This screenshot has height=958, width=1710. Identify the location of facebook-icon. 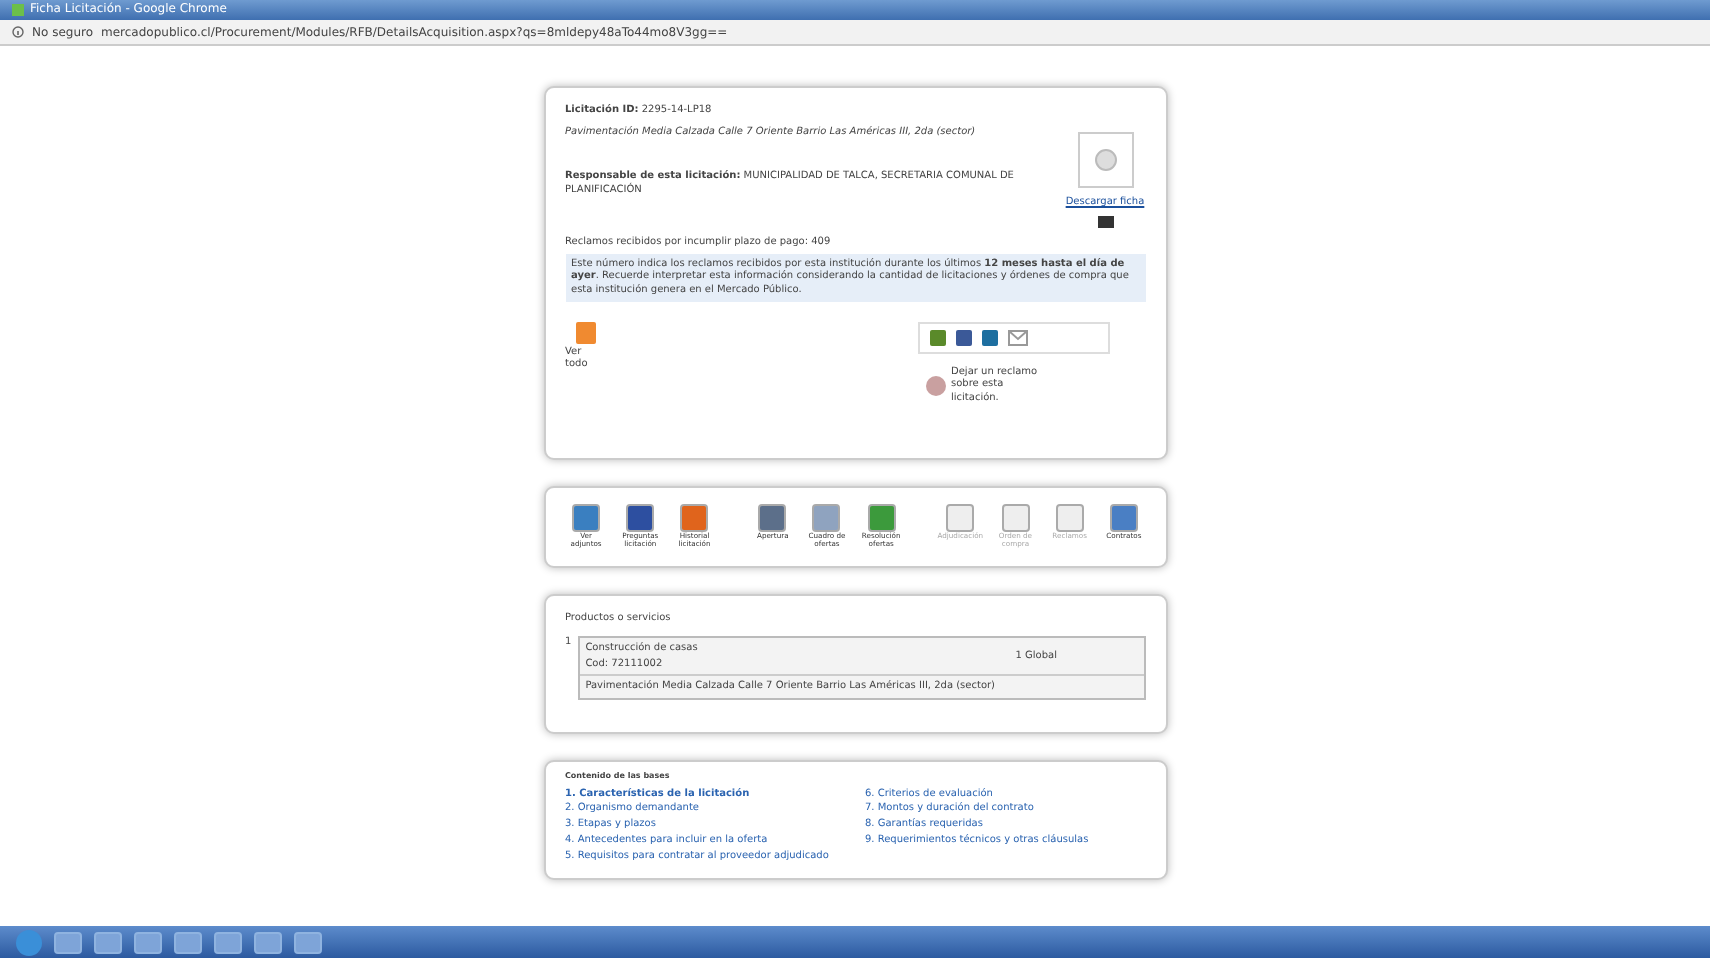
(963, 337).